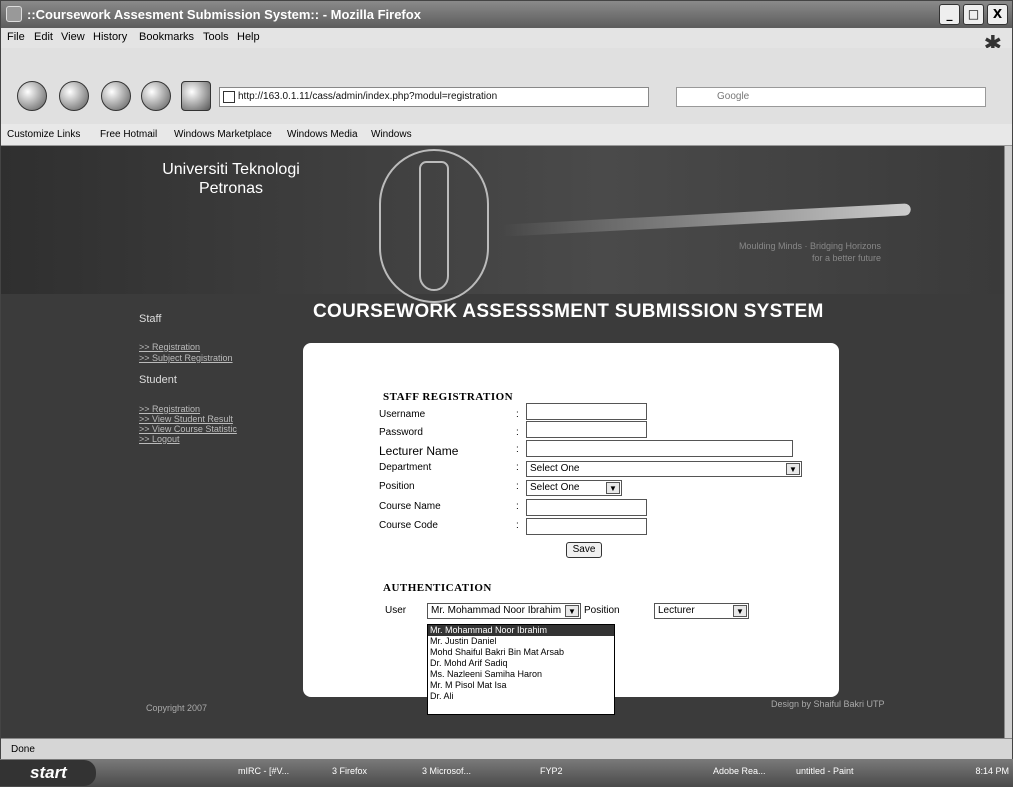  What do you see at coordinates (701, 611) in the screenshot?
I see `auth-position-select: Lecturer ▼` at bounding box center [701, 611].